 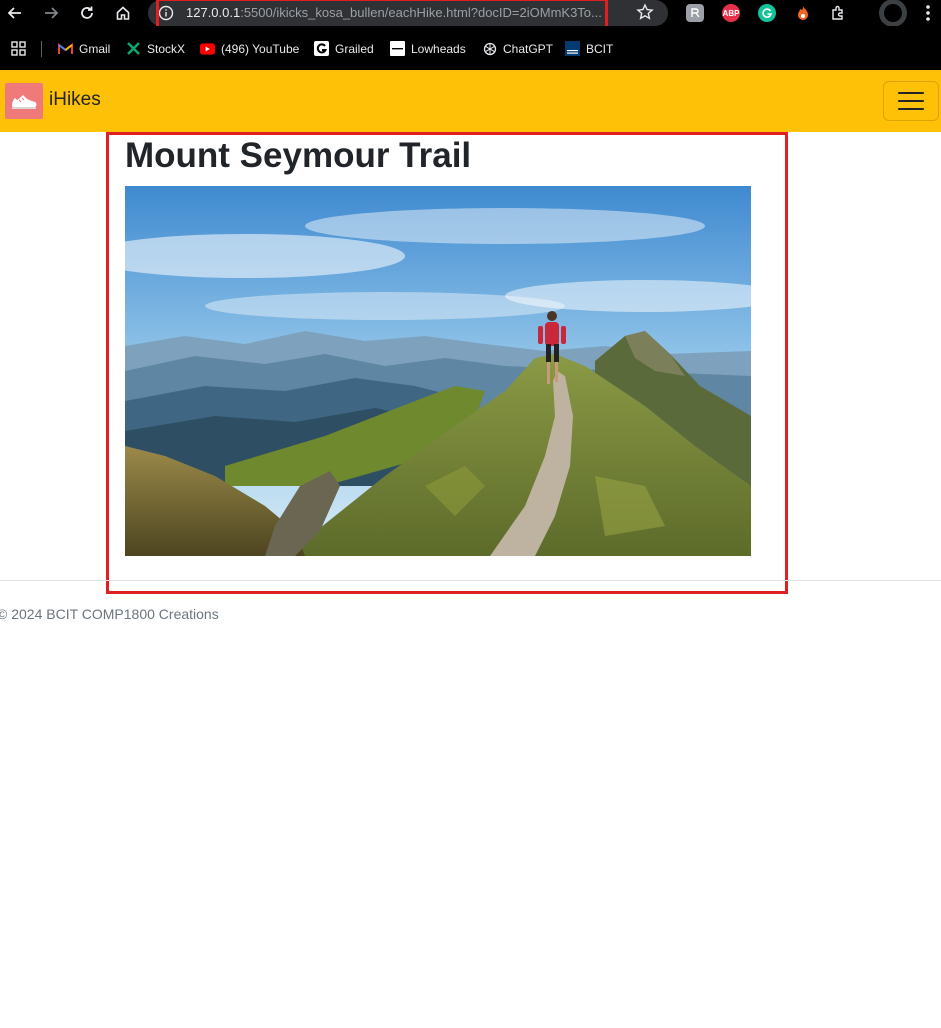 I want to click on bookmark-star-icon, so click(x=645, y=12).